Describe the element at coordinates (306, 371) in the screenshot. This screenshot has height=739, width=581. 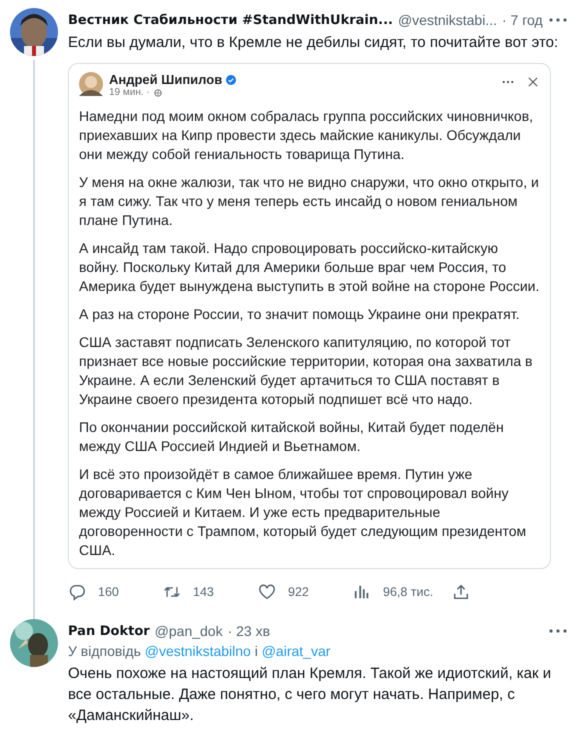
I see `post-paragraph: США заставят подписать Зеленского капитуляцию, по которой тот признает все новые российские территории, которая она захватила в Украине. А если Зеленский будет артачиться то США поставят в Украине своего президента который подпишет всё что надо.` at that location.